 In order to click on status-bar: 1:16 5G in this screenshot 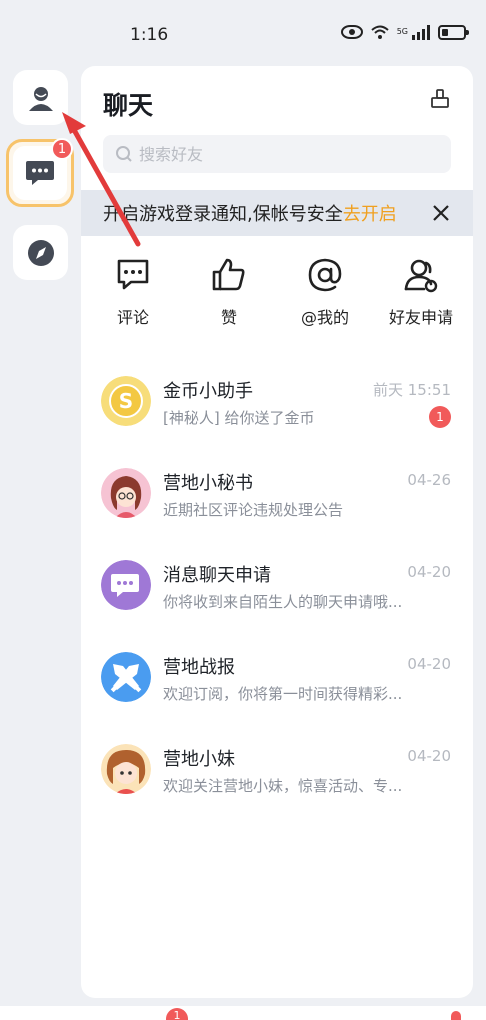, I will do `click(243, 33)`.